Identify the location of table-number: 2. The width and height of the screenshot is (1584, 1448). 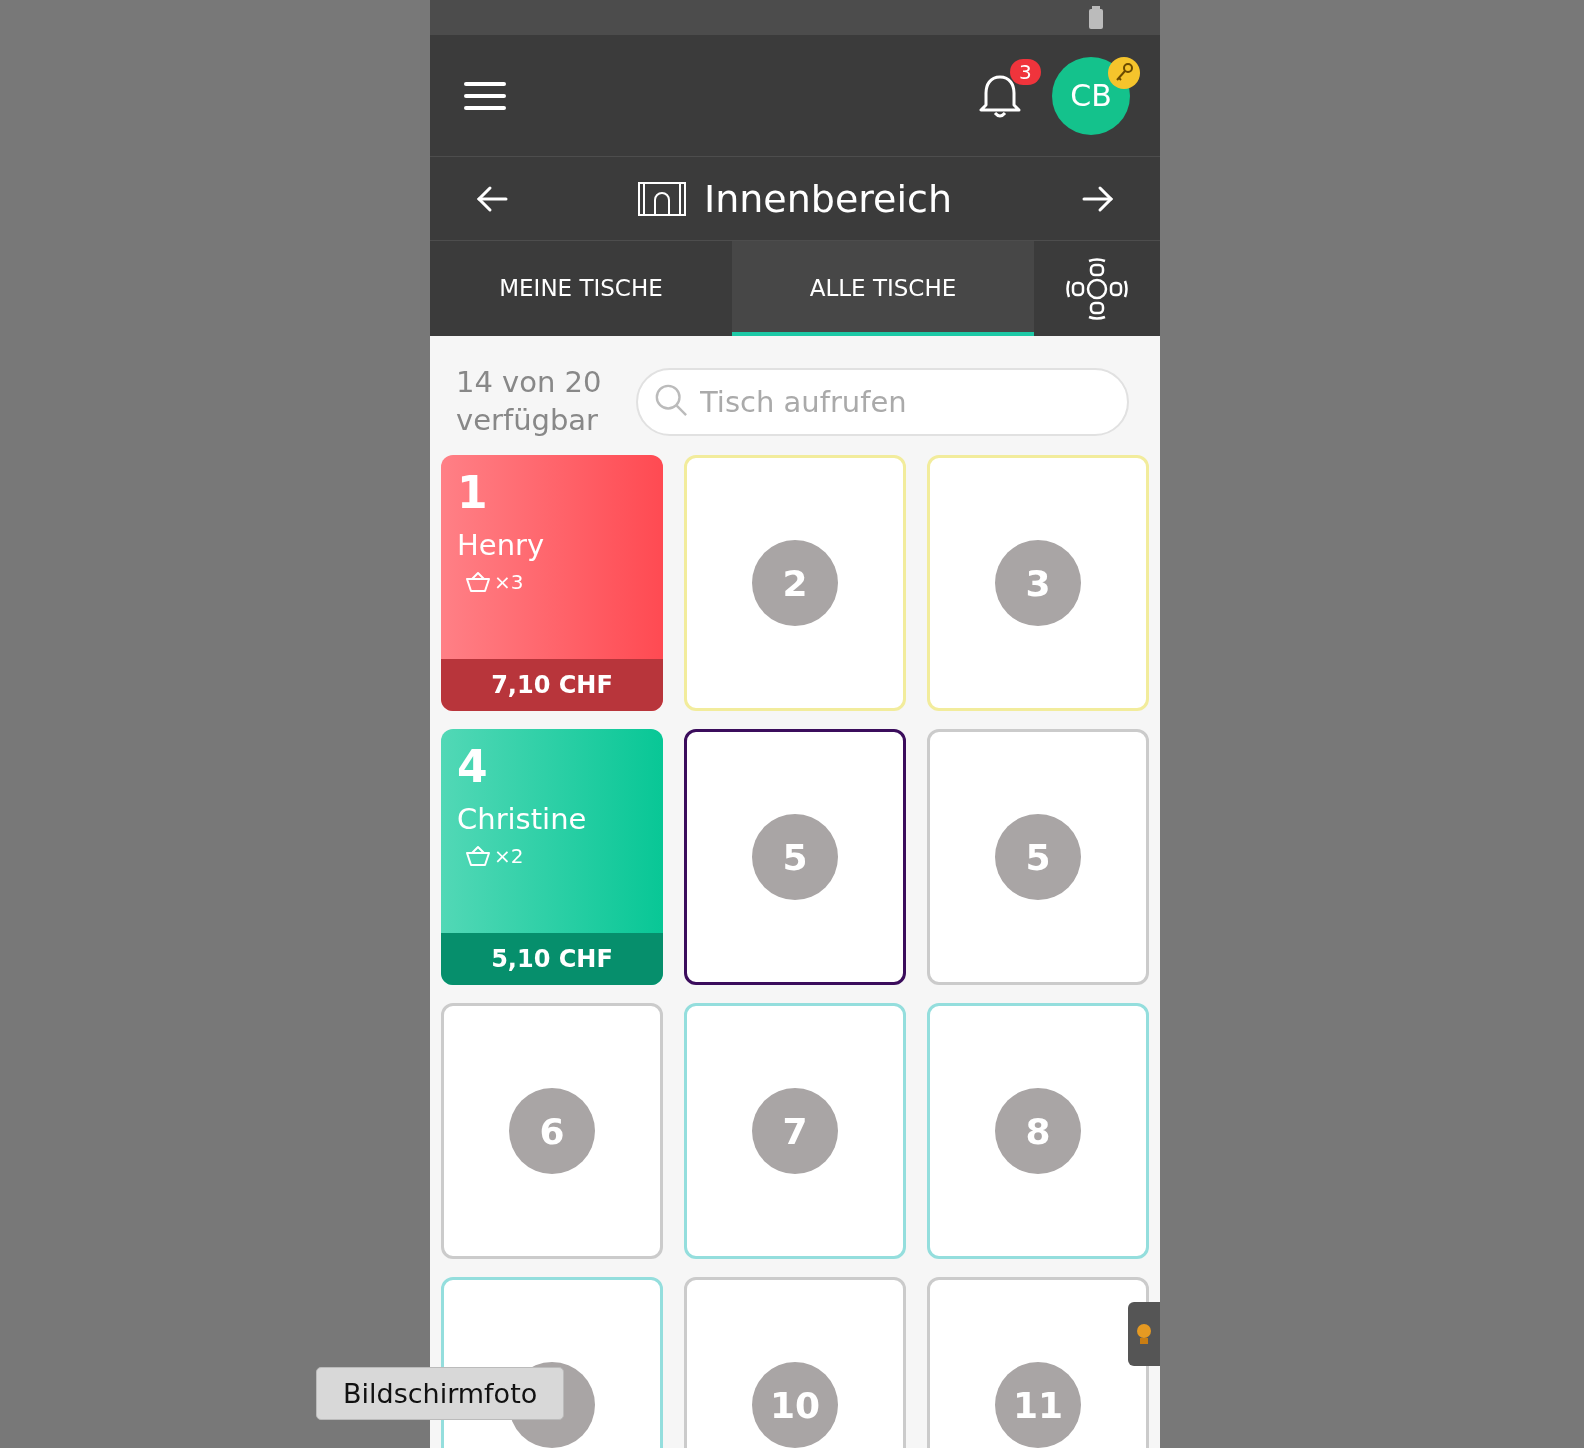
(795, 583).